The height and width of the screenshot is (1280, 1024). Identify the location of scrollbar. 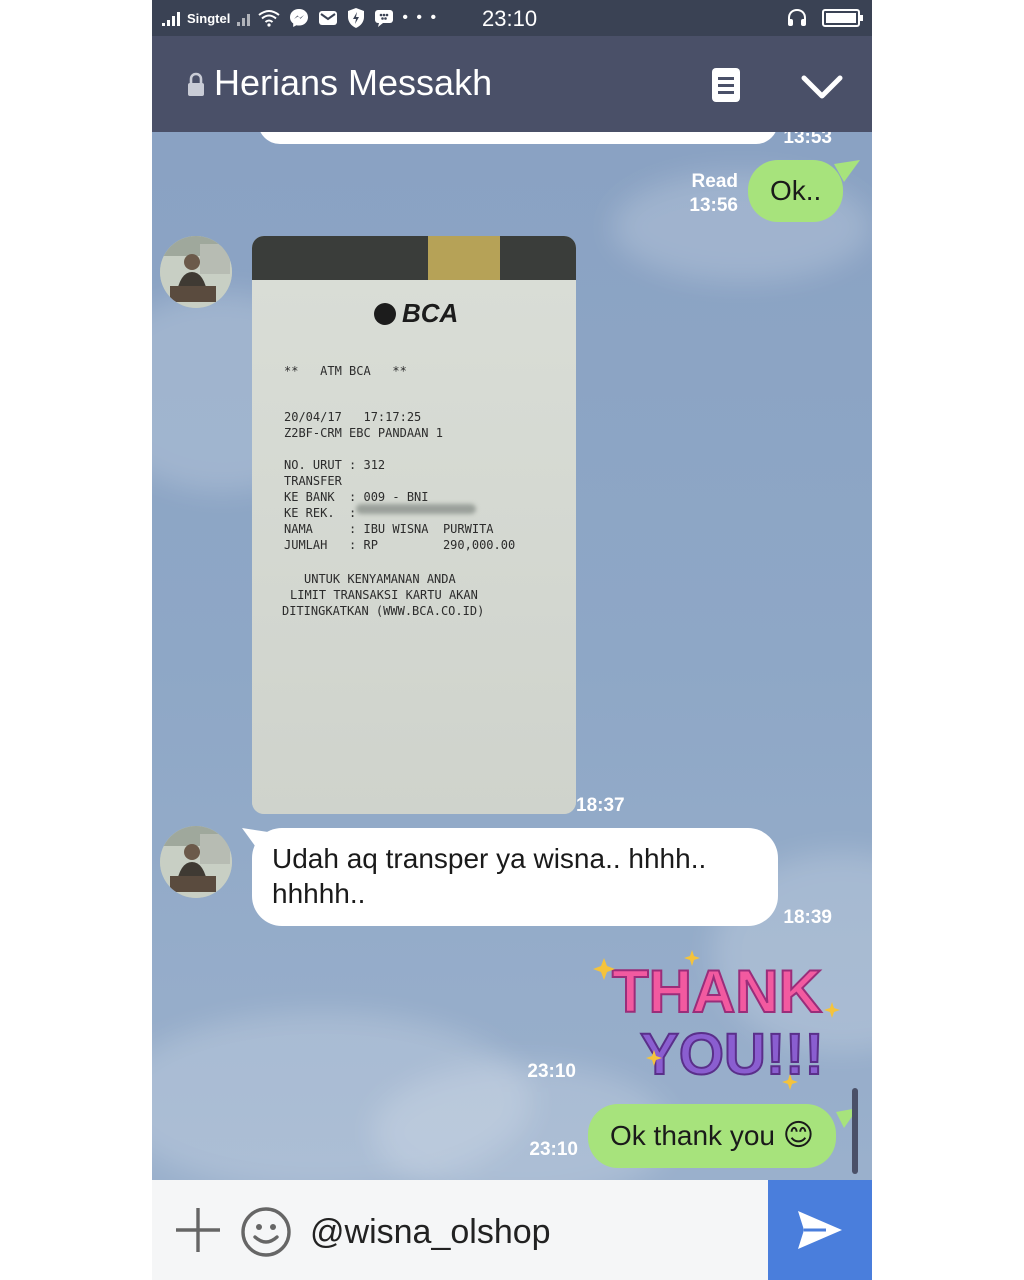
(855, 1131).